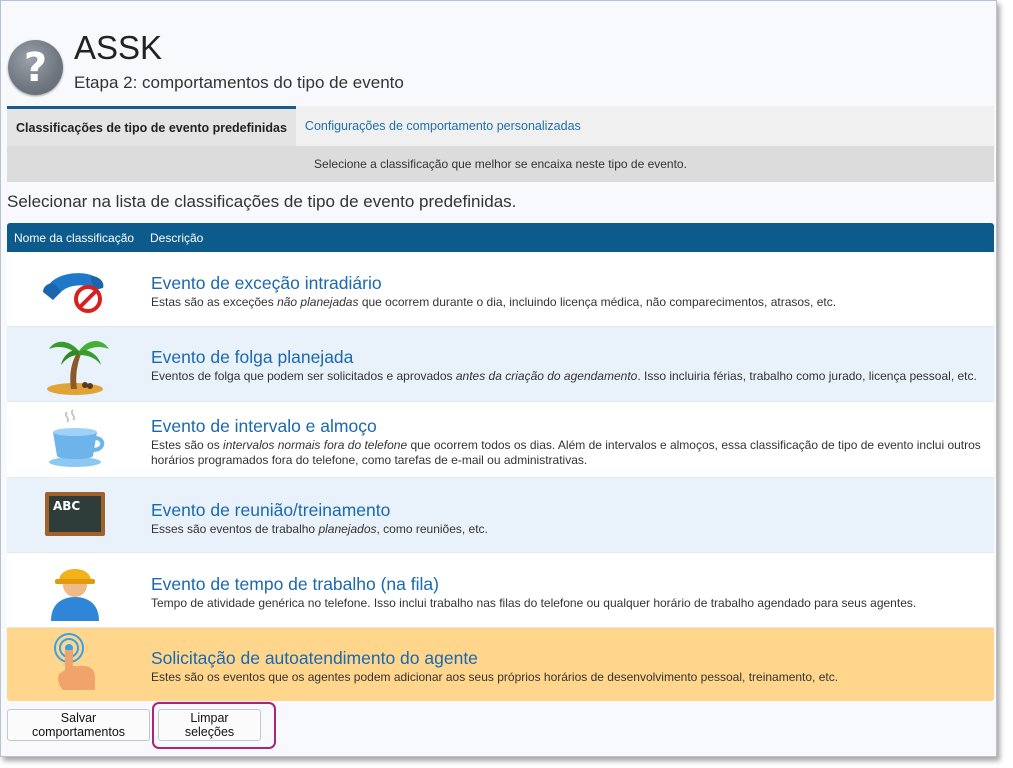 This screenshot has height=768, width=1013. I want to click on classification-name: Evento de tempo de trabalho (na fila), so click(295, 584).